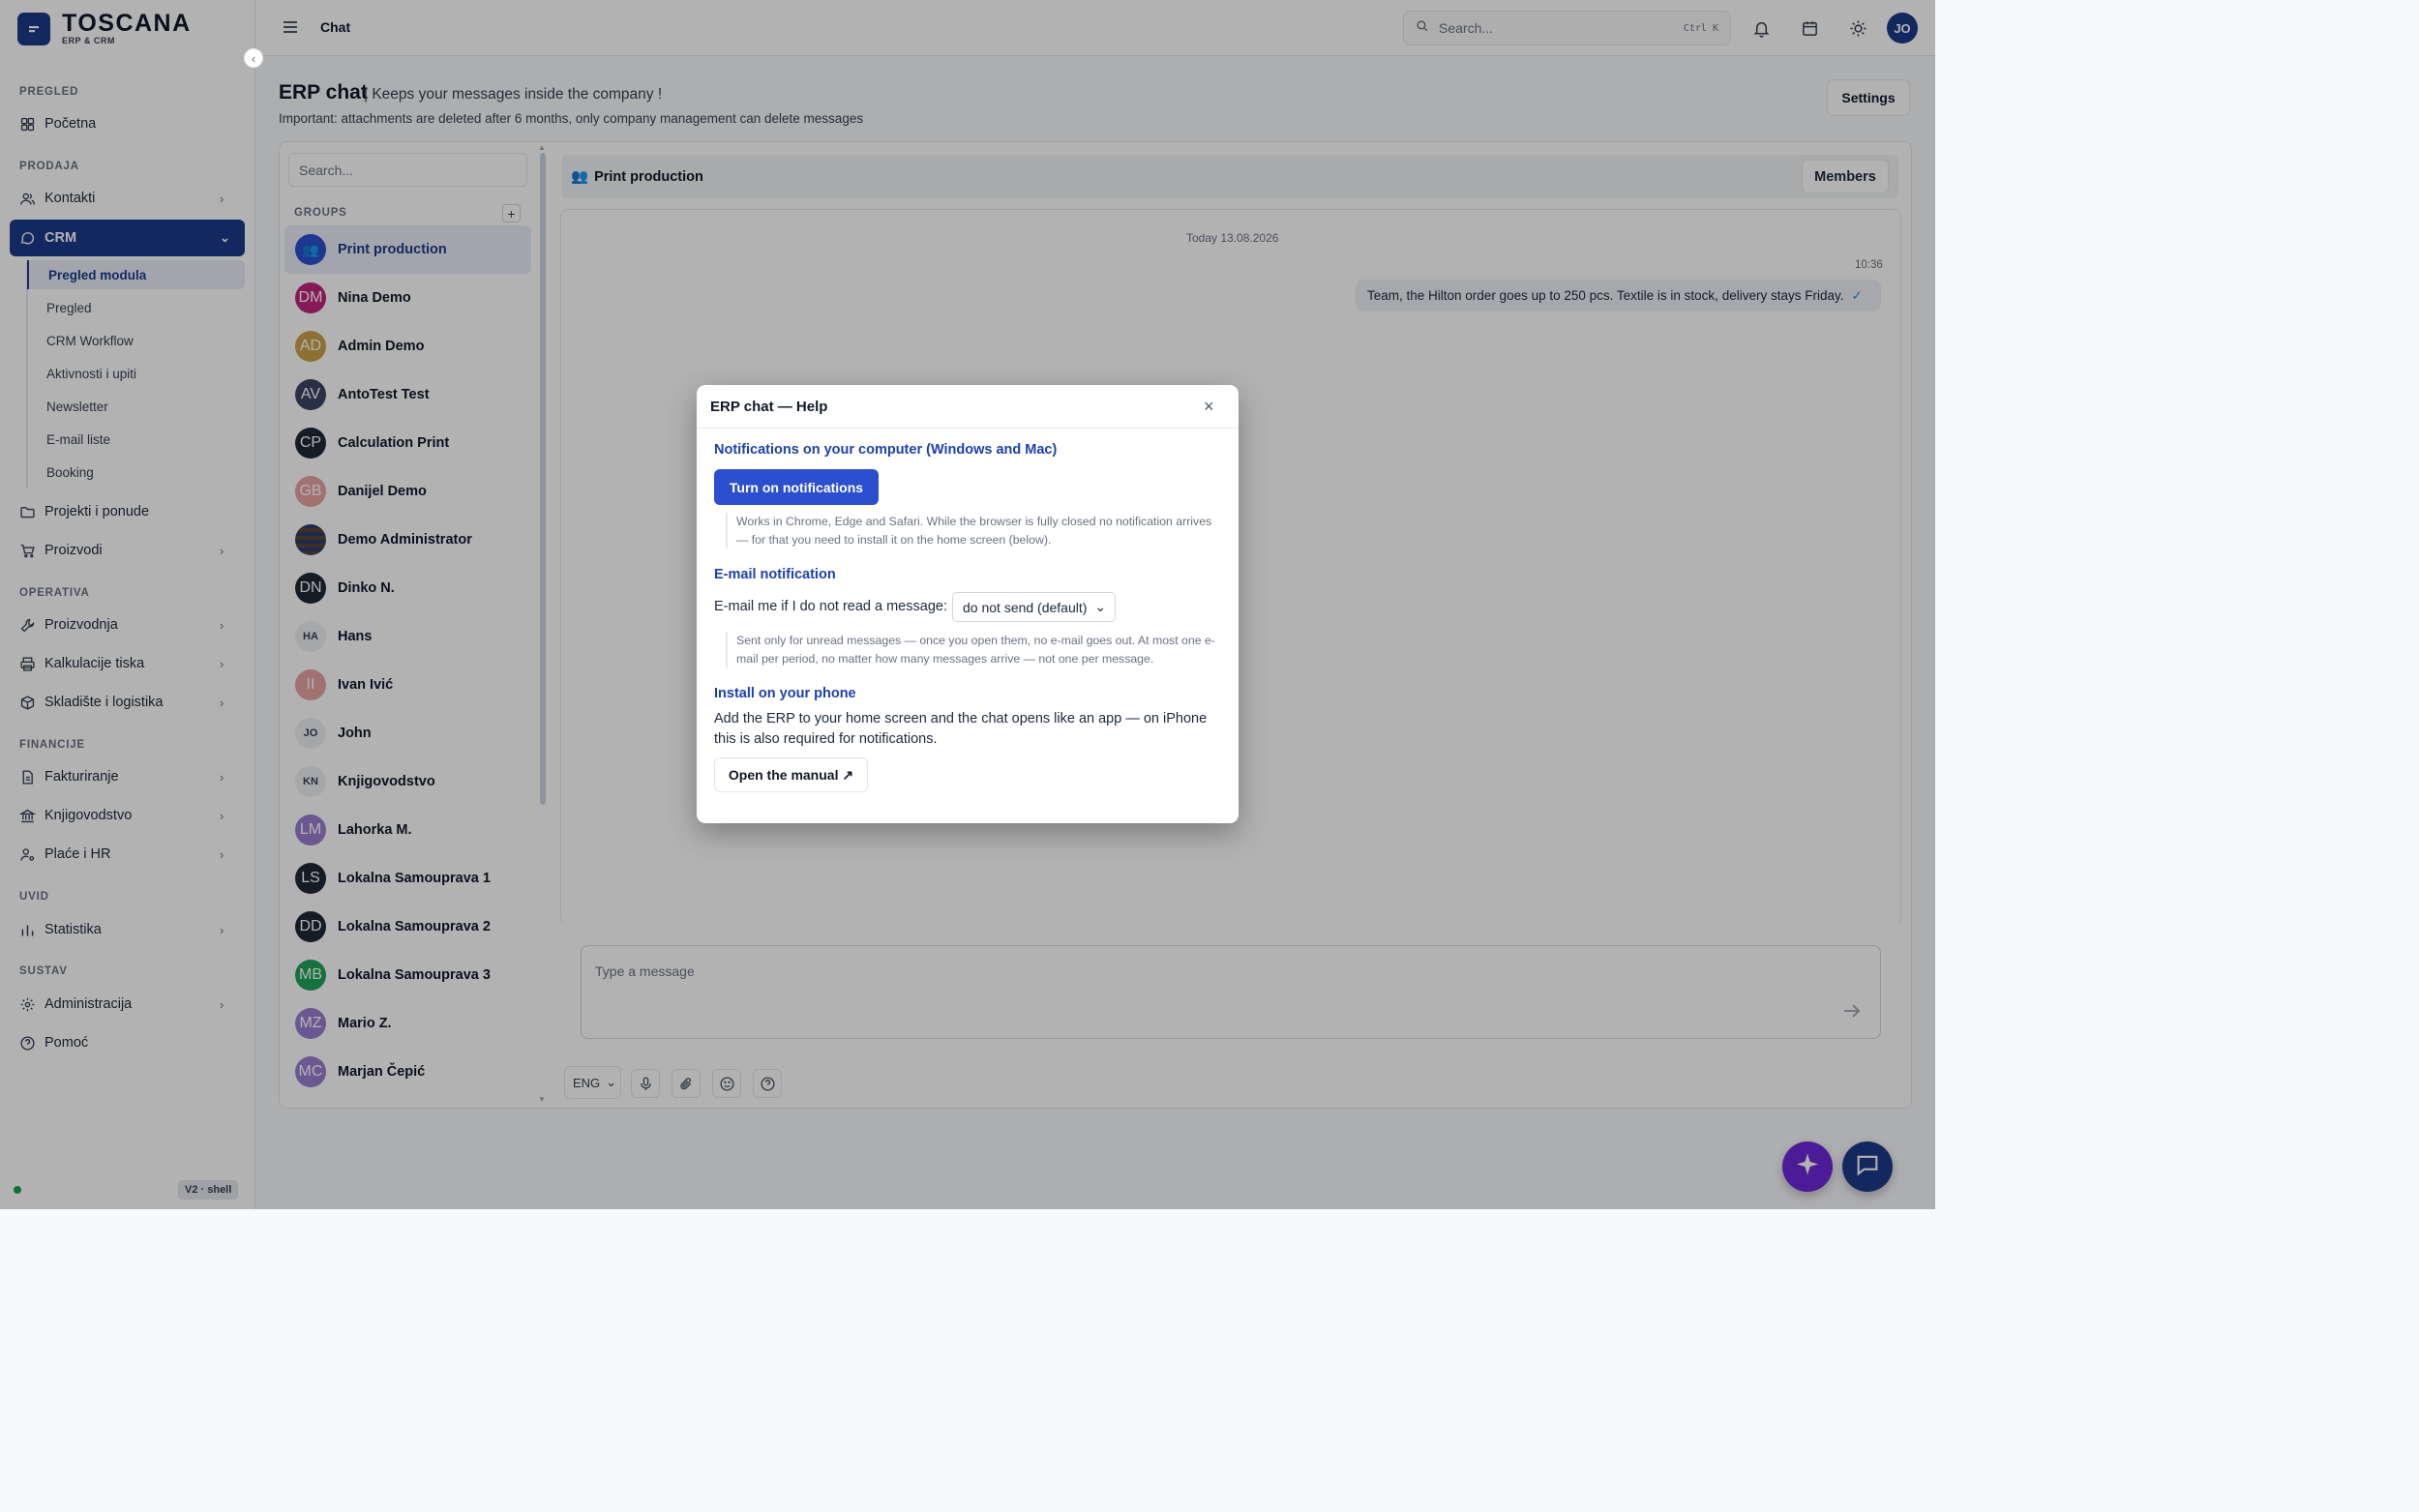 The height and width of the screenshot is (1512, 2419). Describe the element at coordinates (1209, 407) in the screenshot. I see `close-icon: ×` at that location.